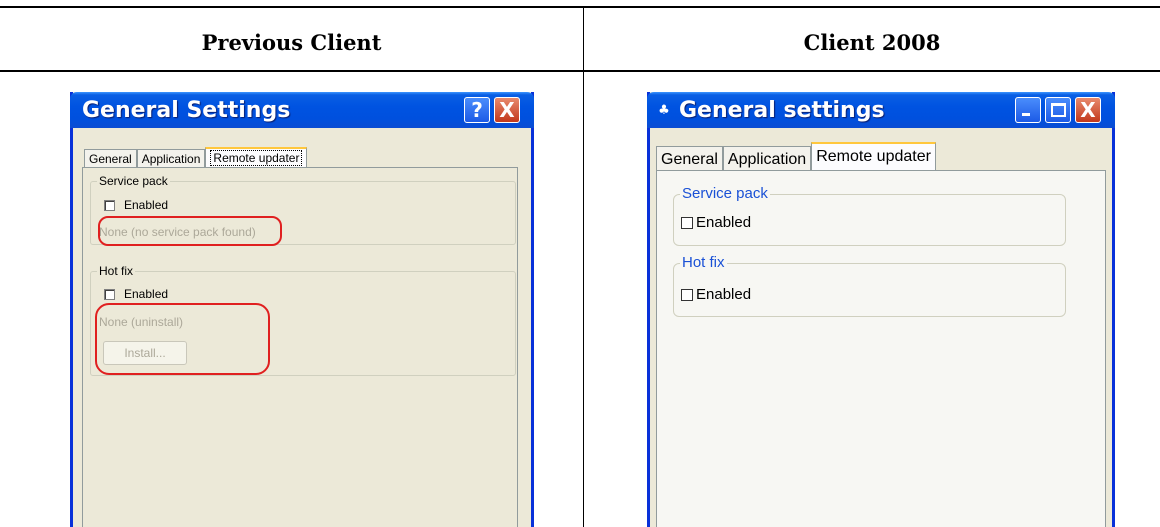  What do you see at coordinates (1026, 114) in the screenshot?
I see `minimize-icon` at bounding box center [1026, 114].